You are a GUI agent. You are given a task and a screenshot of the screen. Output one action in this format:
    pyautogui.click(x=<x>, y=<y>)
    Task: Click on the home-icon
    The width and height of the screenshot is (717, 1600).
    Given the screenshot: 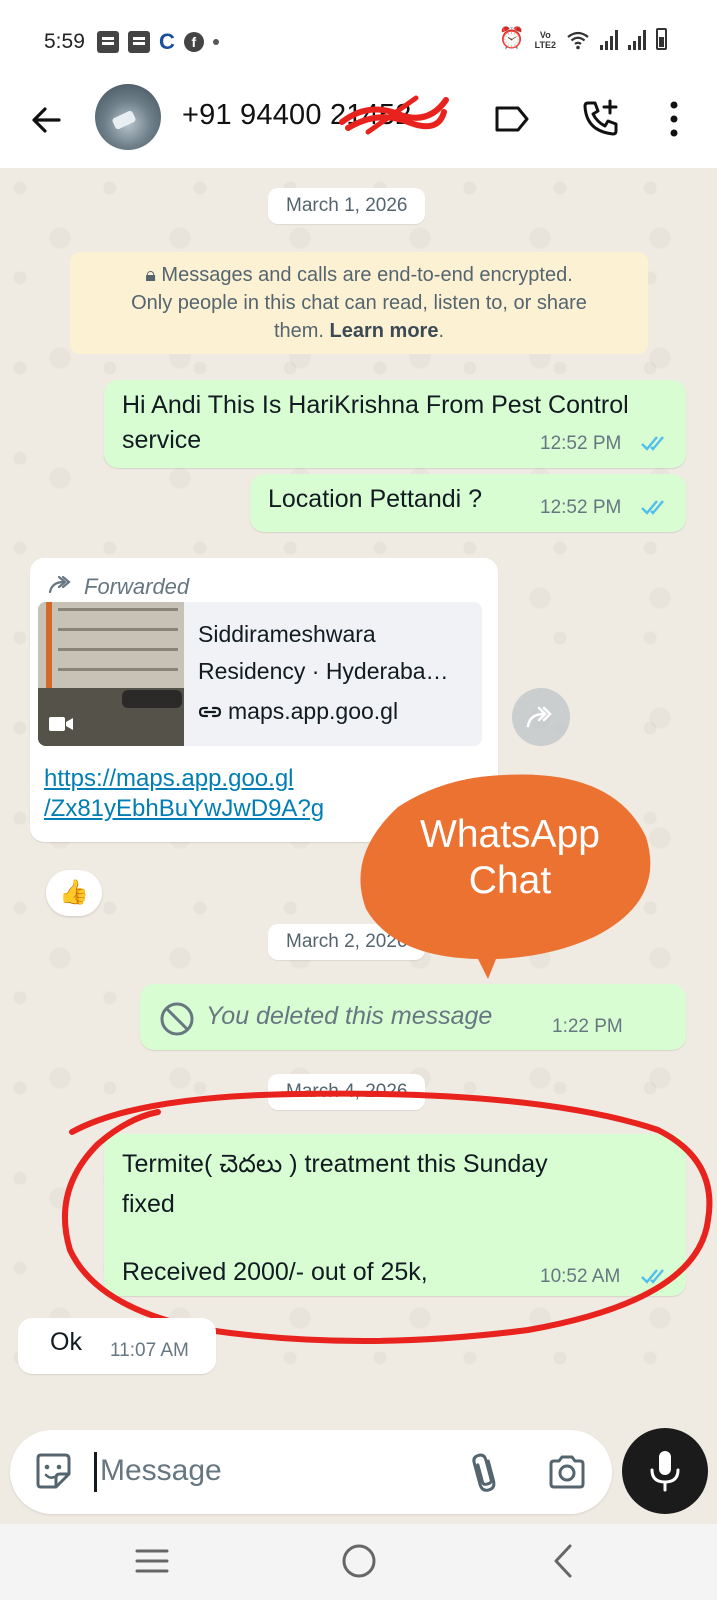 What is the action you would take?
    pyautogui.click(x=359, y=1561)
    